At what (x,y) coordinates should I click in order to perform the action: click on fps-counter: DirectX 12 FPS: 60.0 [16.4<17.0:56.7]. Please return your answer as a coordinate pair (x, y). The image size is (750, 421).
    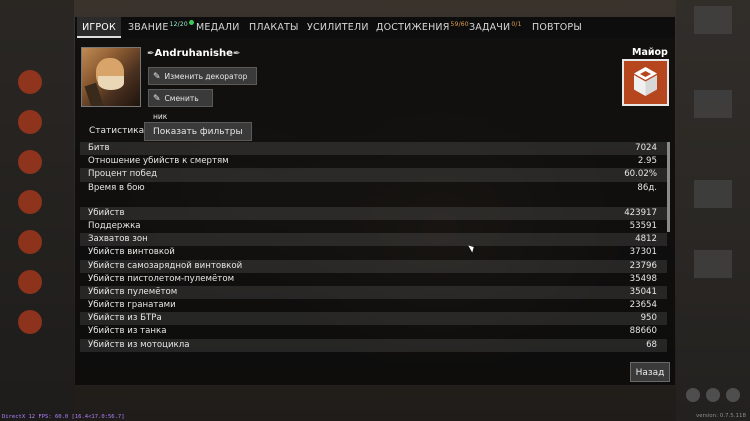
    Looking at the image, I should click on (63, 417).